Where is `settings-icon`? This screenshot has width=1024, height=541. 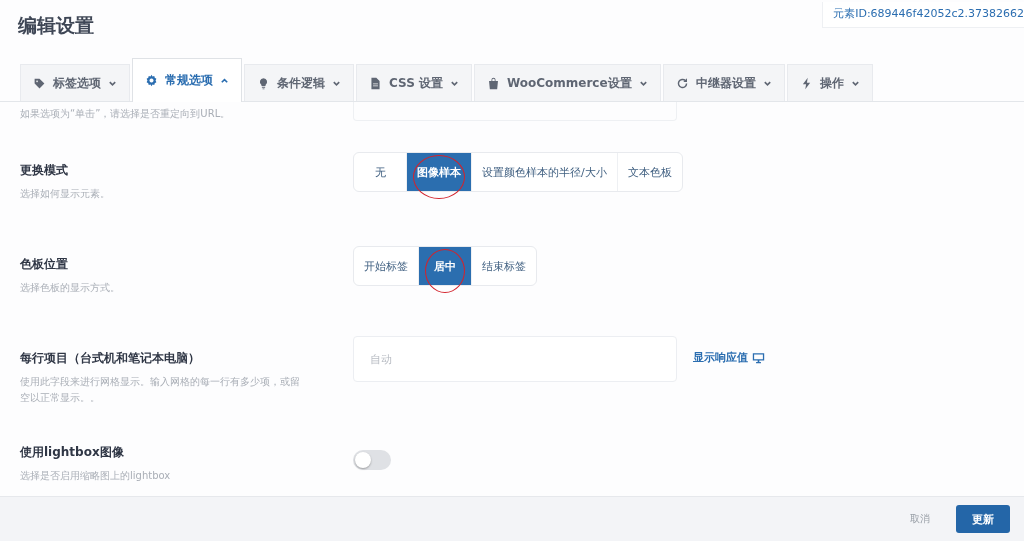 settings-icon is located at coordinates (151, 80).